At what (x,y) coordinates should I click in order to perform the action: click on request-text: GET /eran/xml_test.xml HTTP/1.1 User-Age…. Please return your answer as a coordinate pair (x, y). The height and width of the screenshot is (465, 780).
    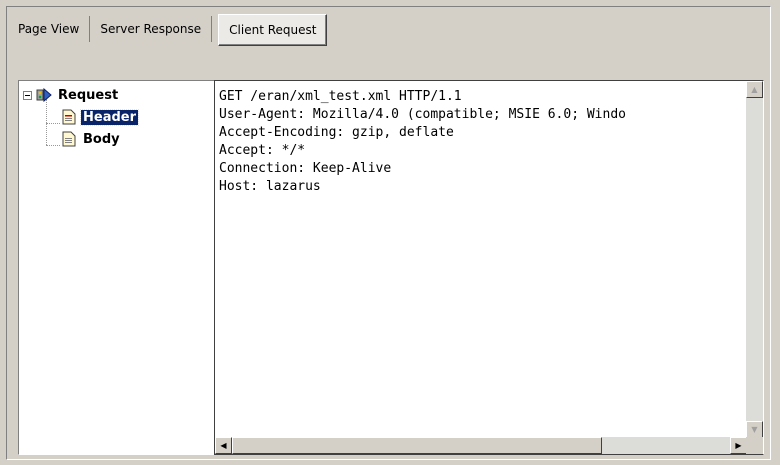
    Looking at the image, I should click on (422, 142).